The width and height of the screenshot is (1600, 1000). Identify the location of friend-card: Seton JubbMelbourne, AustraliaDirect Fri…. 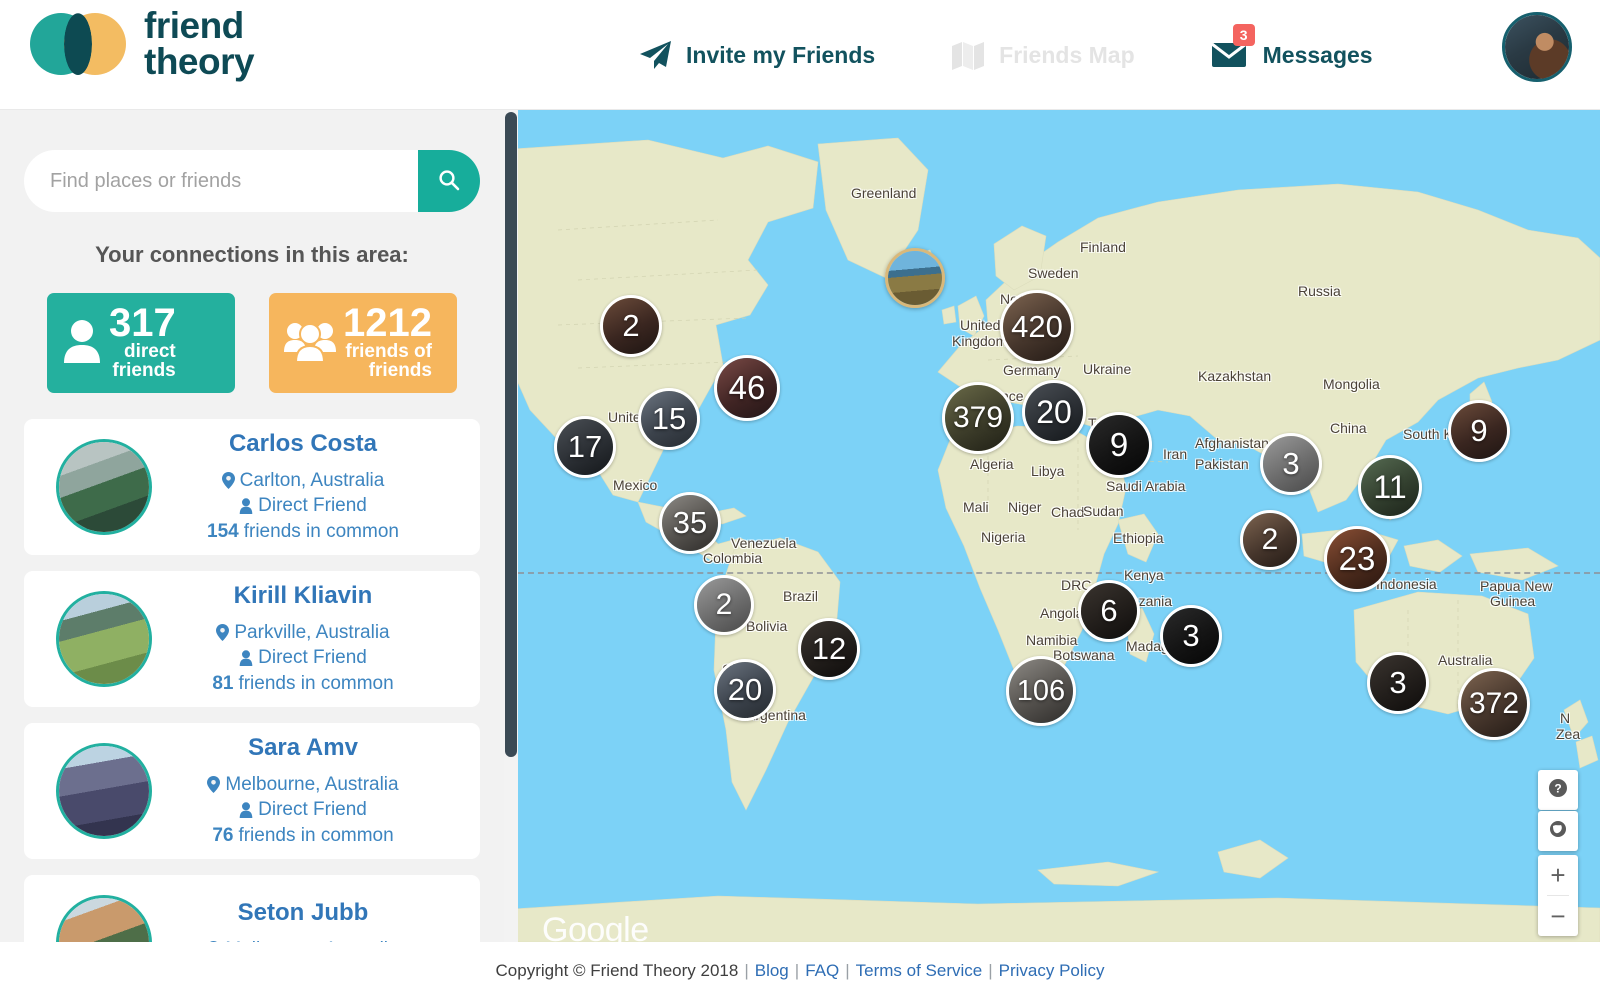
(252, 908).